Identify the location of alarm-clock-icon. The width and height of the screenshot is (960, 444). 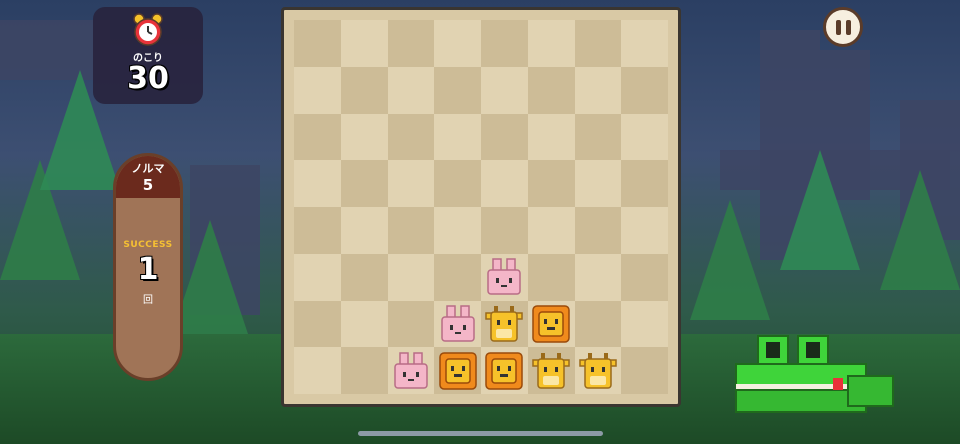
(148, 30).